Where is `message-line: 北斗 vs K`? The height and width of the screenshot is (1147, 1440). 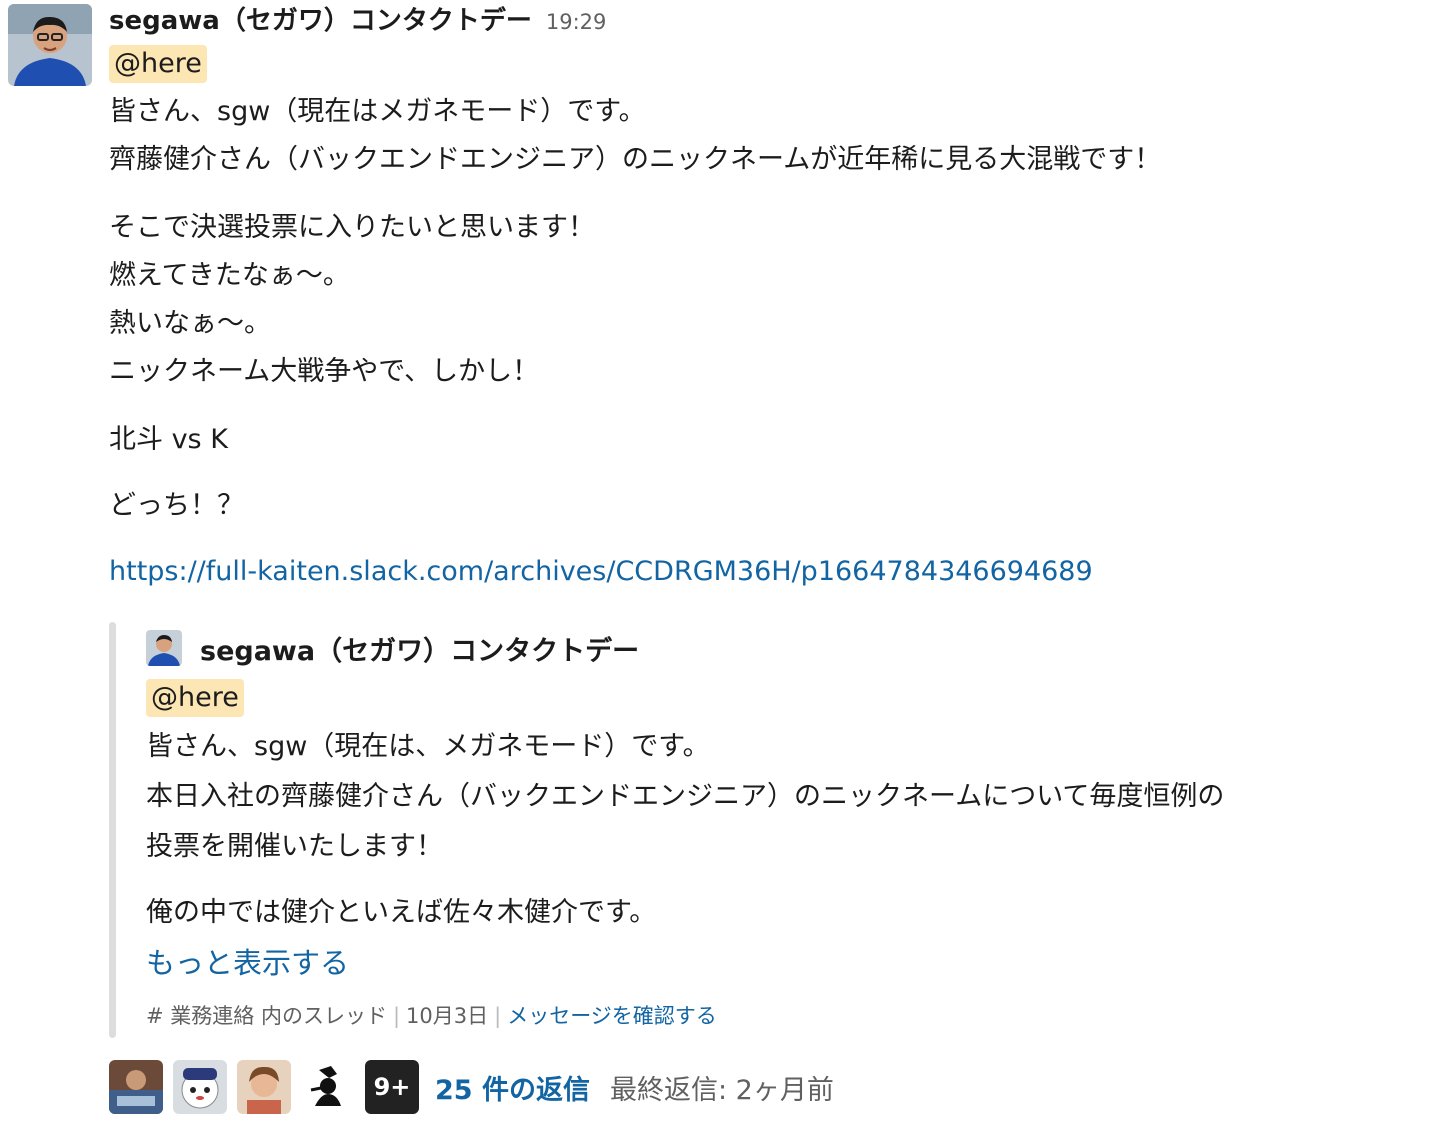 message-line: 北斗 vs K is located at coordinates (168, 439).